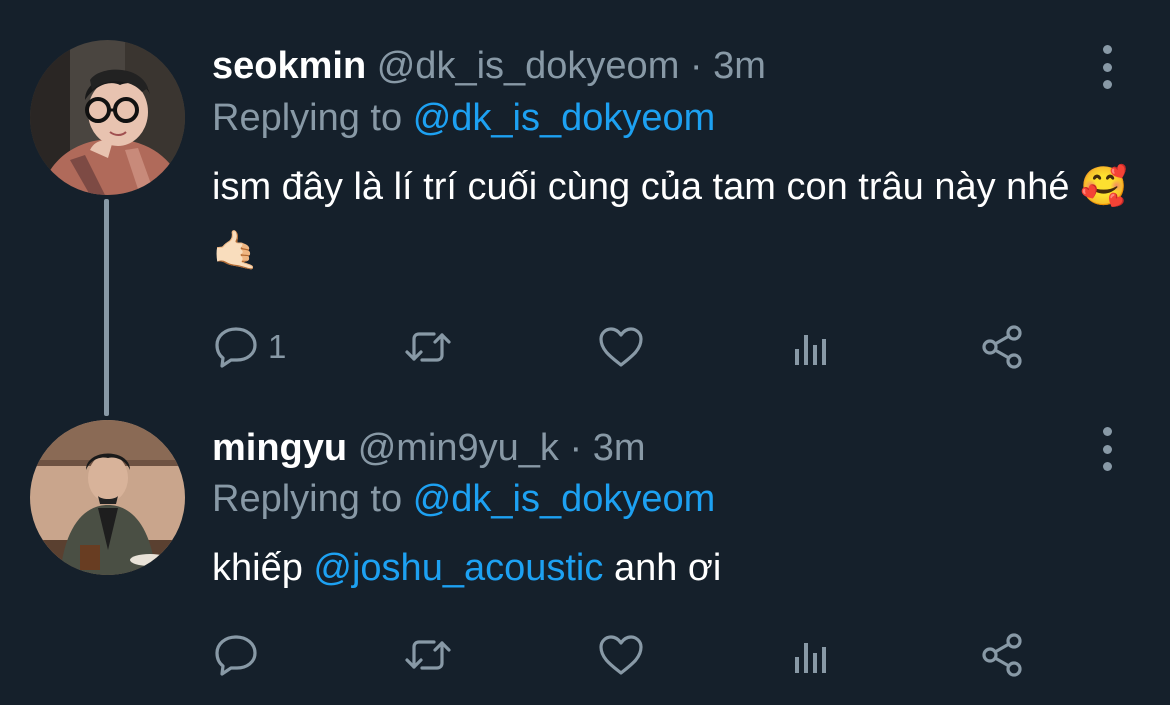 The width and height of the screenshot is (1170, 705). What do you see at coordinates (667, 568) in the screenshot?
I see `tweet-text-part: anh ơi` at bounding box center [667, 568].